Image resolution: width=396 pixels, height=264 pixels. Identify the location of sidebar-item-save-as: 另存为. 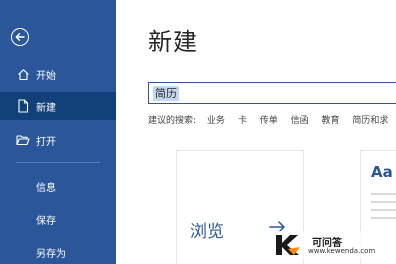
(58, 251).